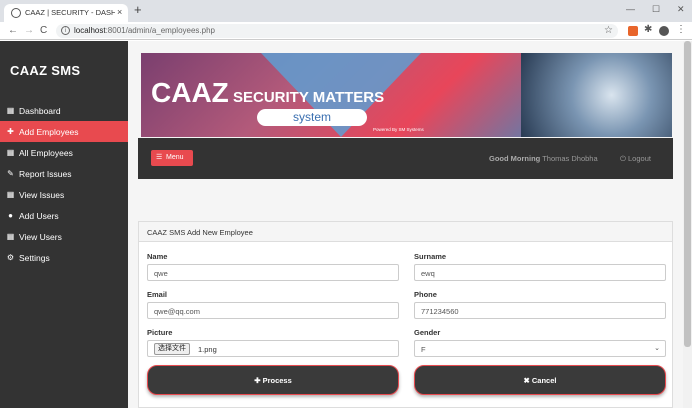  I want to click on email-value: qwe@qq.com, so click(177, 311).